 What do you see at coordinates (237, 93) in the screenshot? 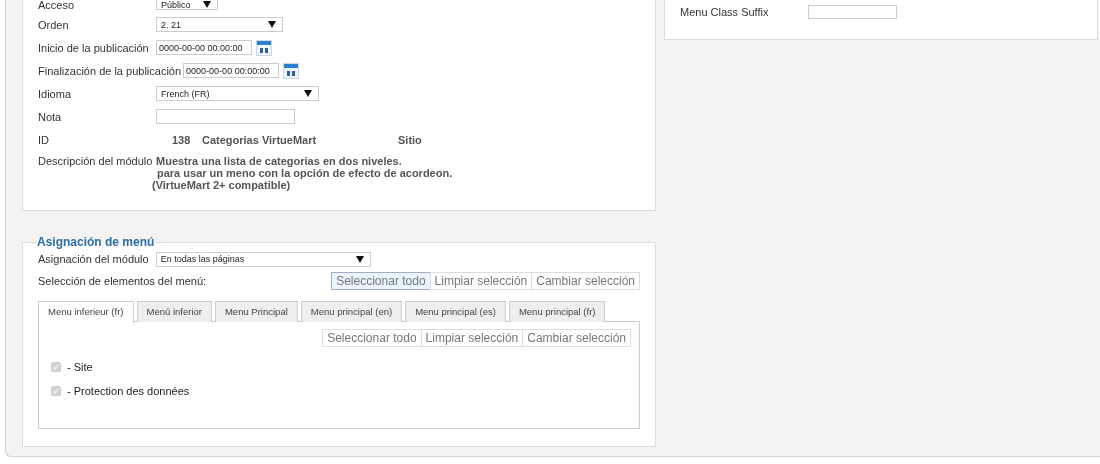
I see `select-field: French (FR)` at bounding box center [237, 93].